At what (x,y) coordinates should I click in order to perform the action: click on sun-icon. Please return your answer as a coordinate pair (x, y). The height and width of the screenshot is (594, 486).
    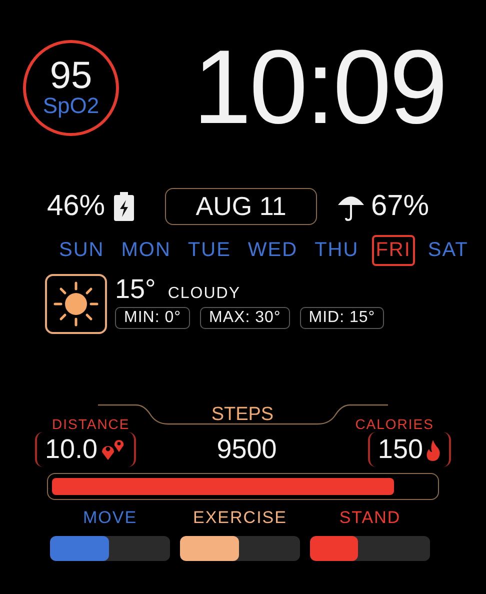
    Looking at the image, I should click on (76, 304).